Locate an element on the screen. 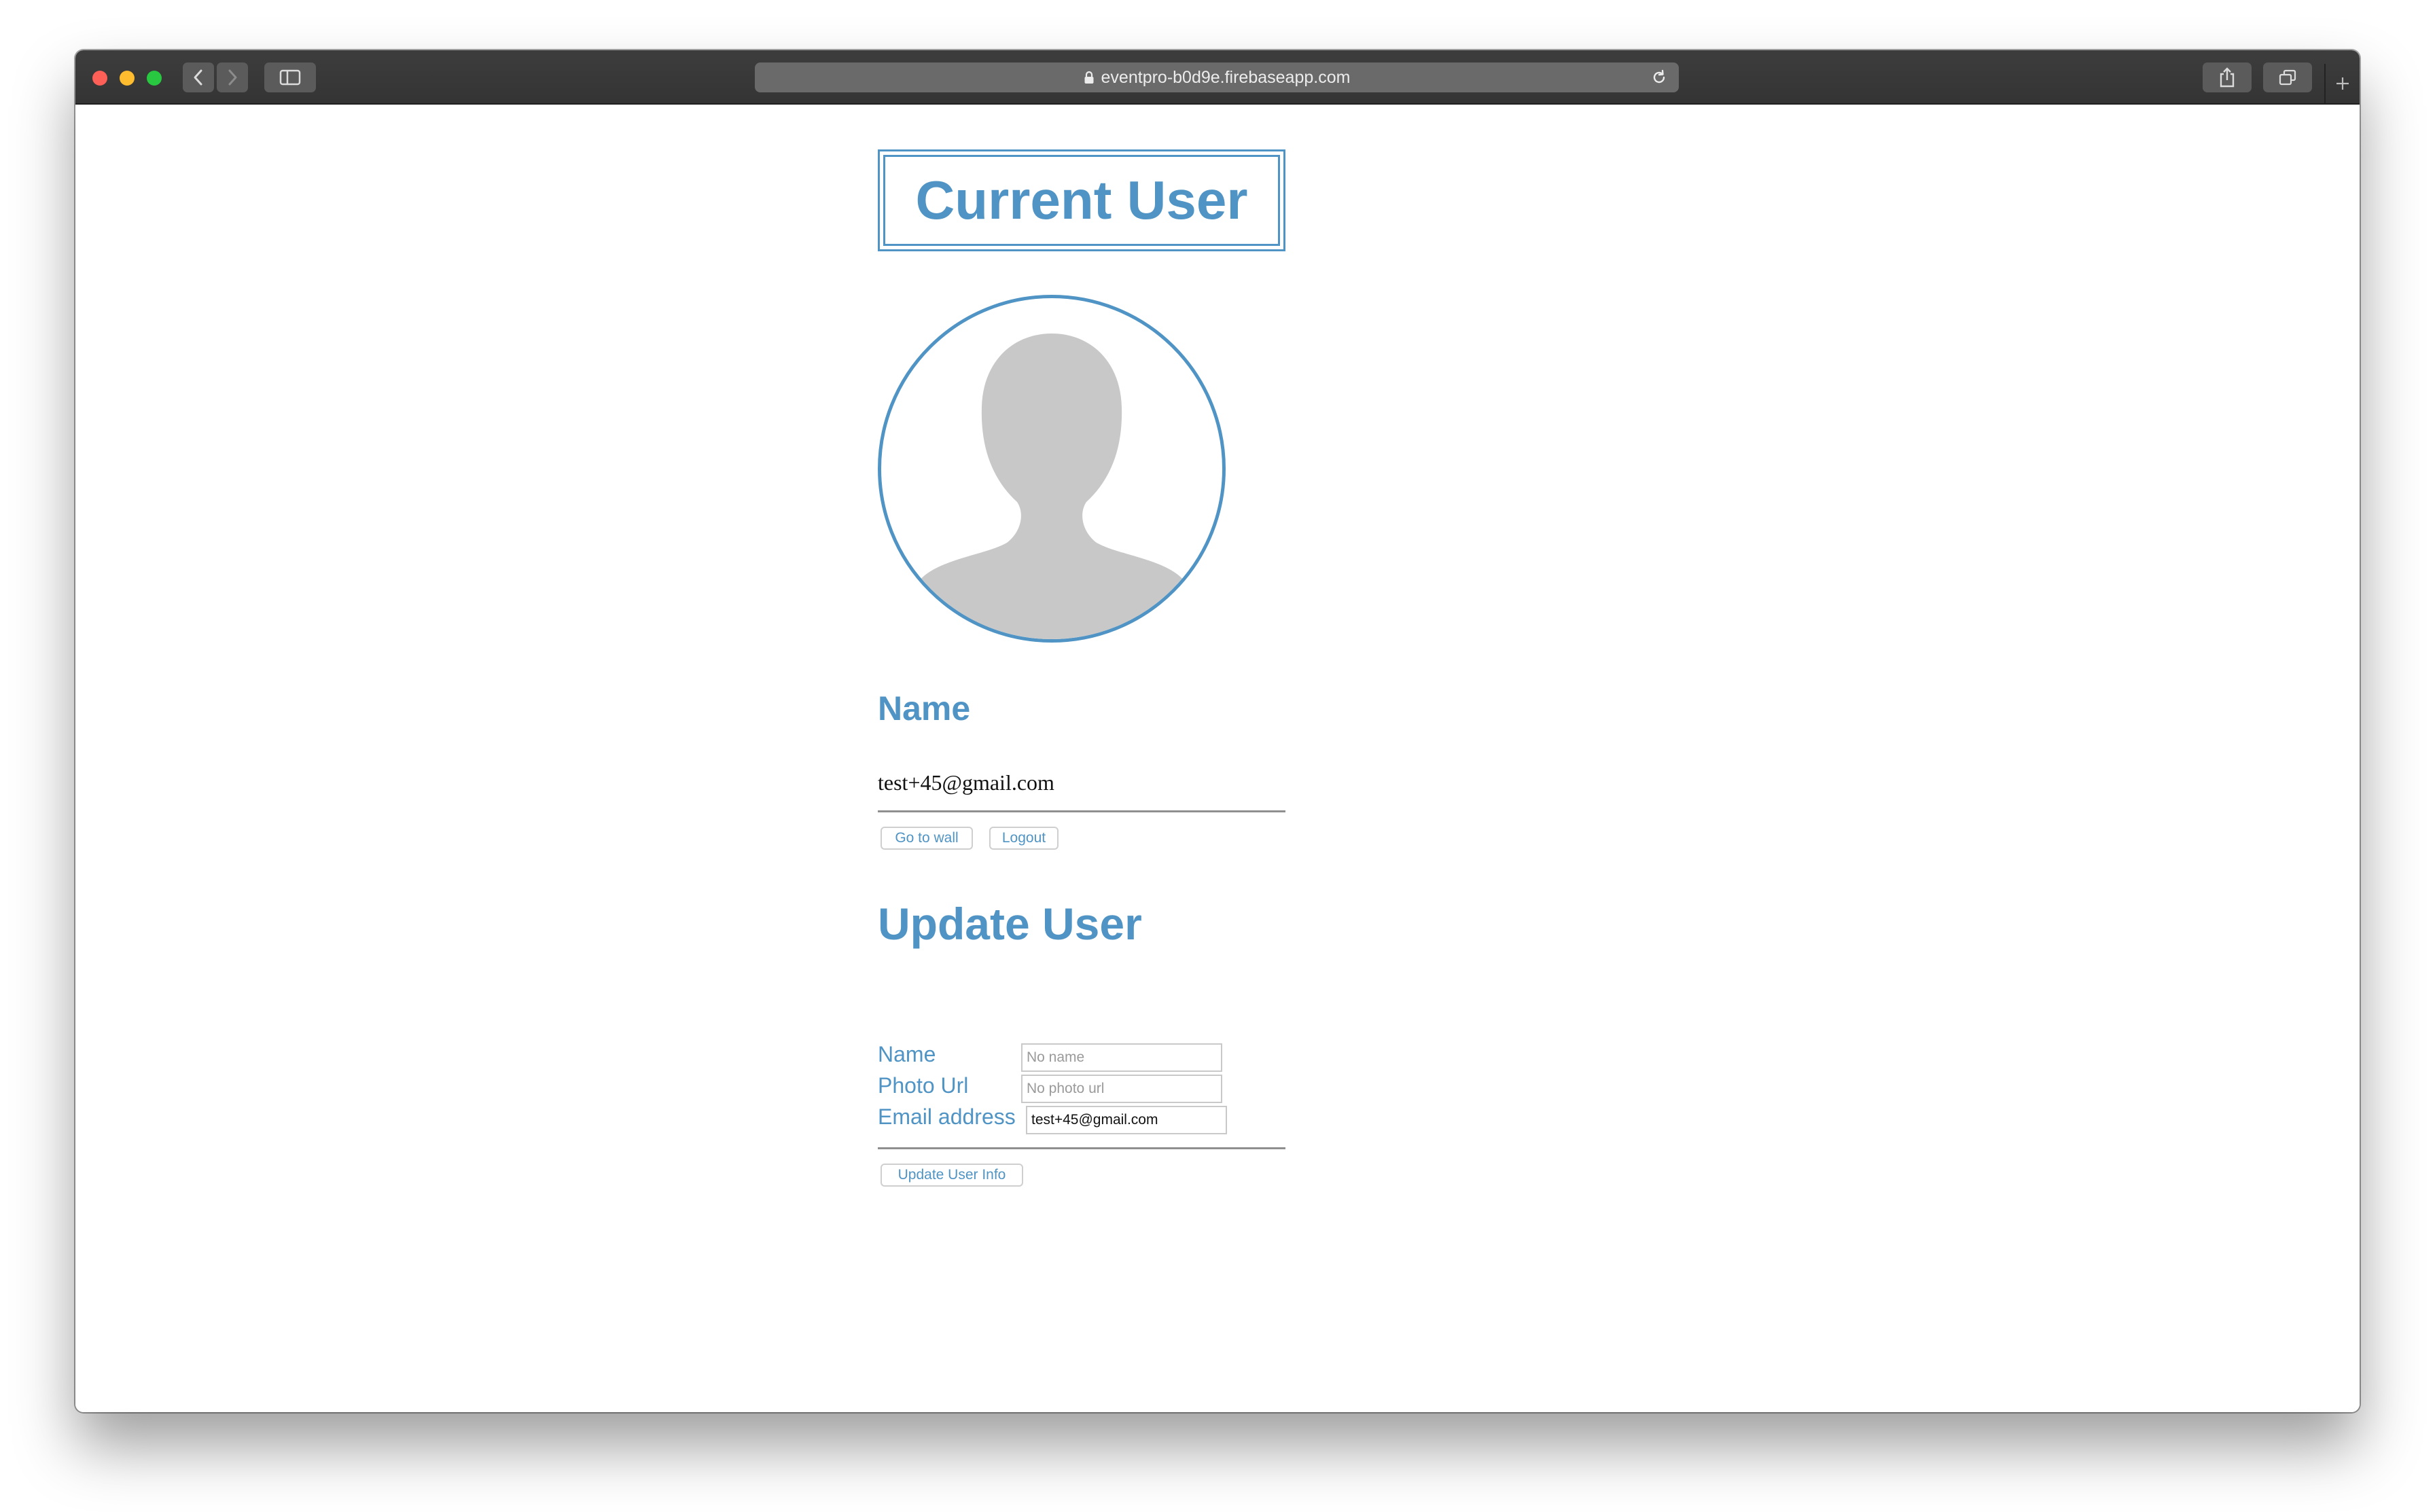 The image size is (2435, 1512). url-text: eventpro-b0d9e.firebaseapp.com is located at coordinates (1226, 77).